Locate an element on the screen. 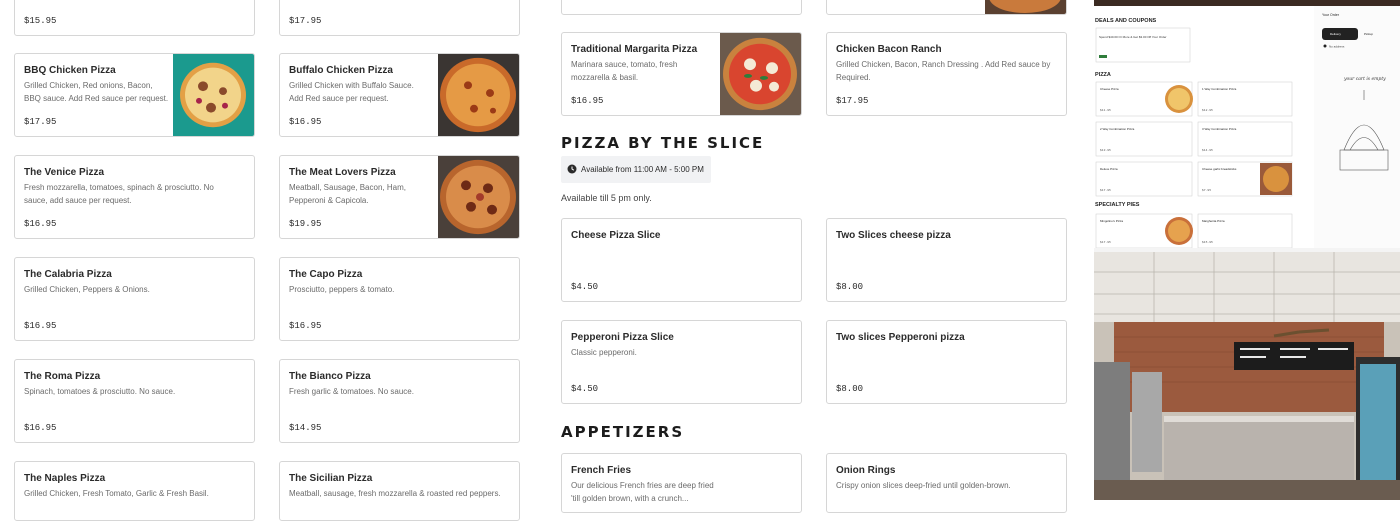 The image size is (1400, 521). menu-item-card: Cheese Pizza Slice $4.50 is located at coordinates (681, 260).